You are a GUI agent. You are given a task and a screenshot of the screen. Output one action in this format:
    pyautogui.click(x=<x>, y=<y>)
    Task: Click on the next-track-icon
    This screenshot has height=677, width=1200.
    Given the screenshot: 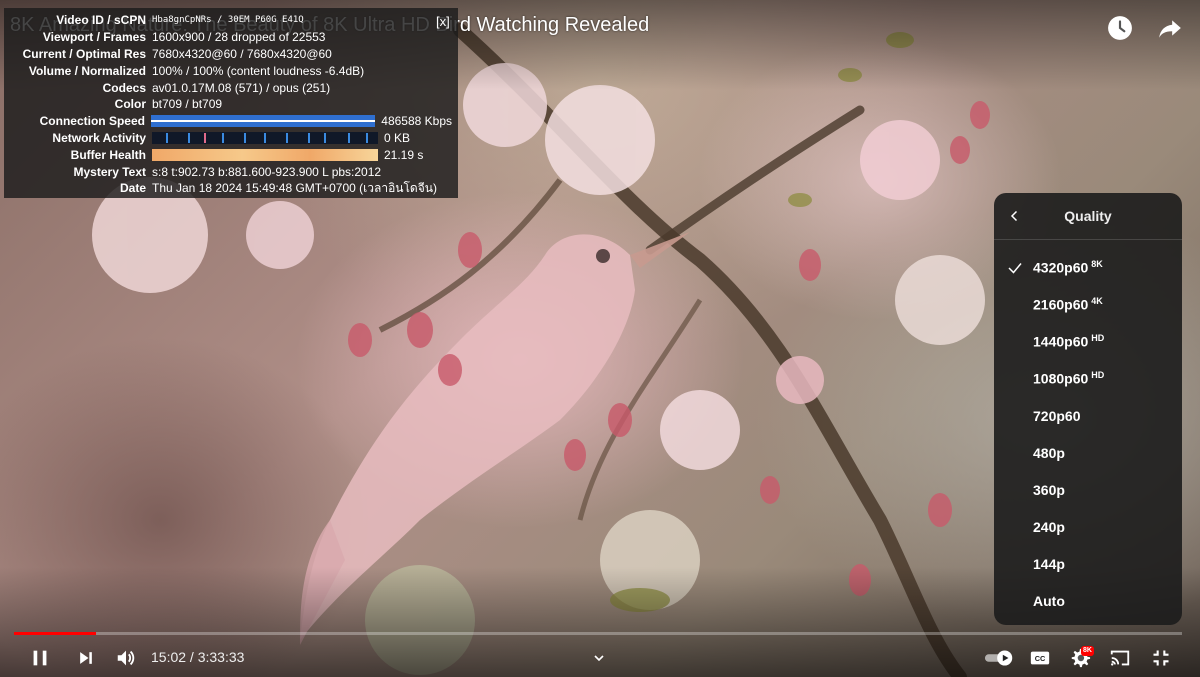 What is the action you would take?
    pyautogui.click(x=86, y=658)
    